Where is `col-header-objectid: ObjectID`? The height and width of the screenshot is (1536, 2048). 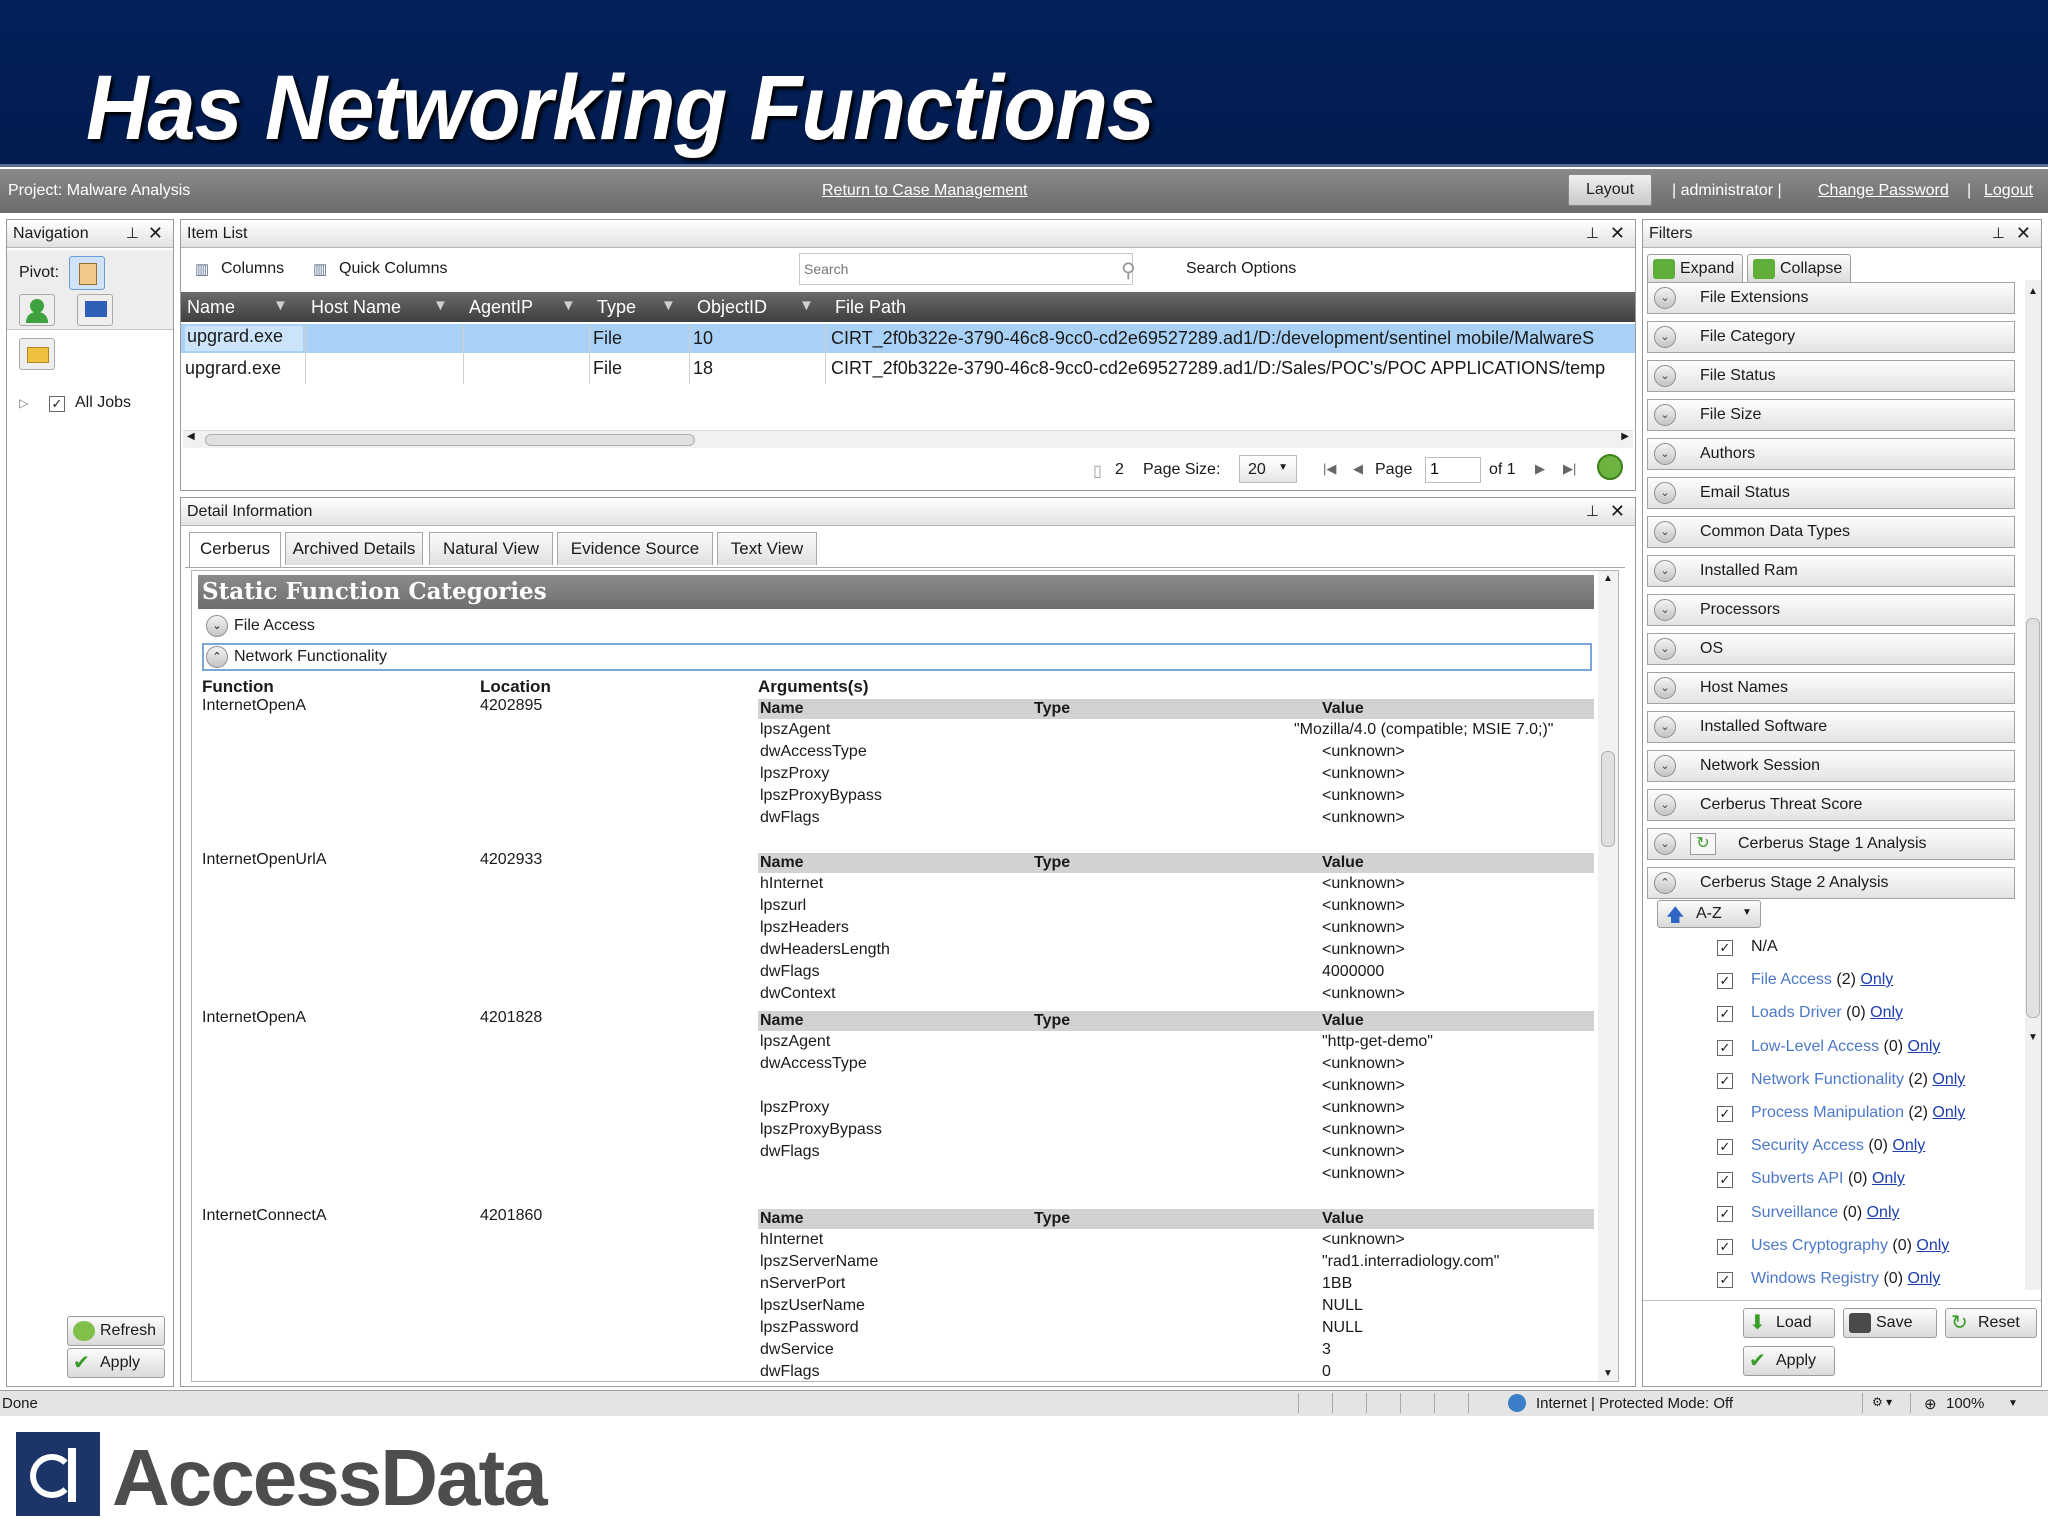
col-header-objectid: ObjectID is located at coordinates (732, 307).